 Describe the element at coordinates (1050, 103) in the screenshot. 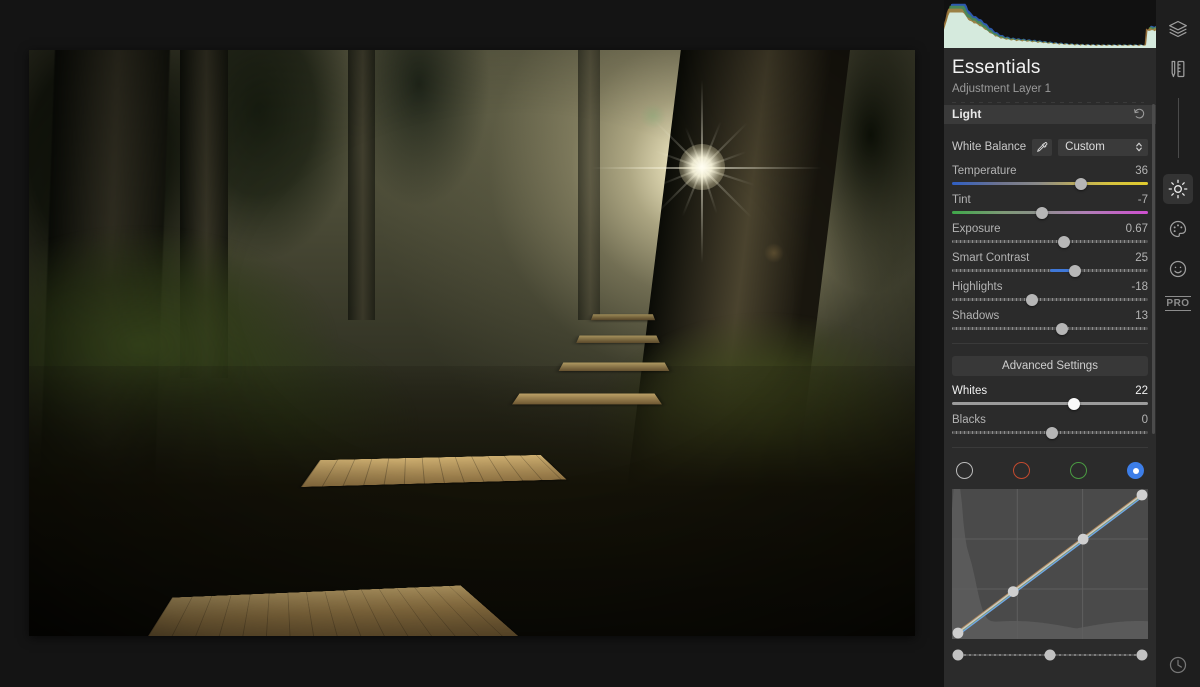

I see `scroll-indicator` at that location.